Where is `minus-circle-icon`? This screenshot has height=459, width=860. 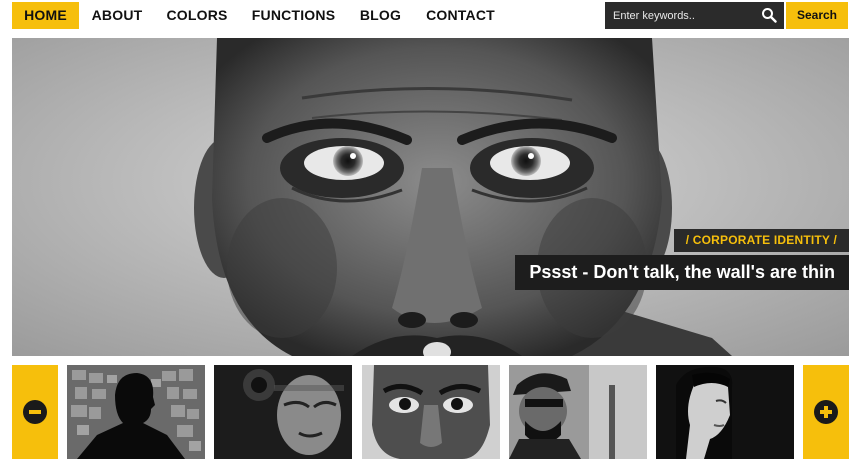
minus-circle-icon is located at coordinates (35, 412).